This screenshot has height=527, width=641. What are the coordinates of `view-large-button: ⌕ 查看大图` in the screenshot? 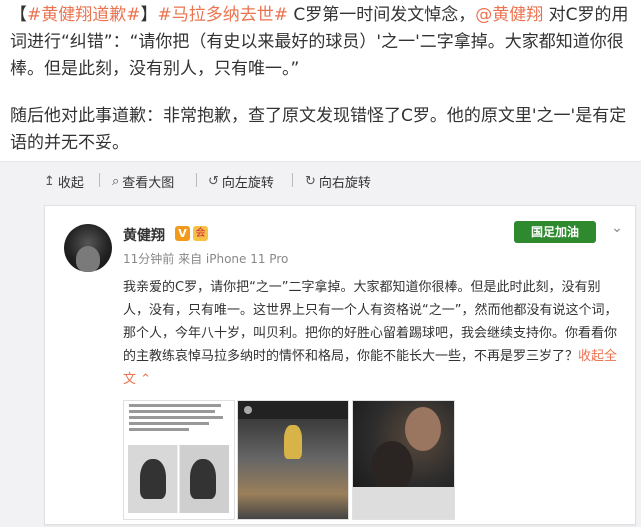 It's located at (143, 181).